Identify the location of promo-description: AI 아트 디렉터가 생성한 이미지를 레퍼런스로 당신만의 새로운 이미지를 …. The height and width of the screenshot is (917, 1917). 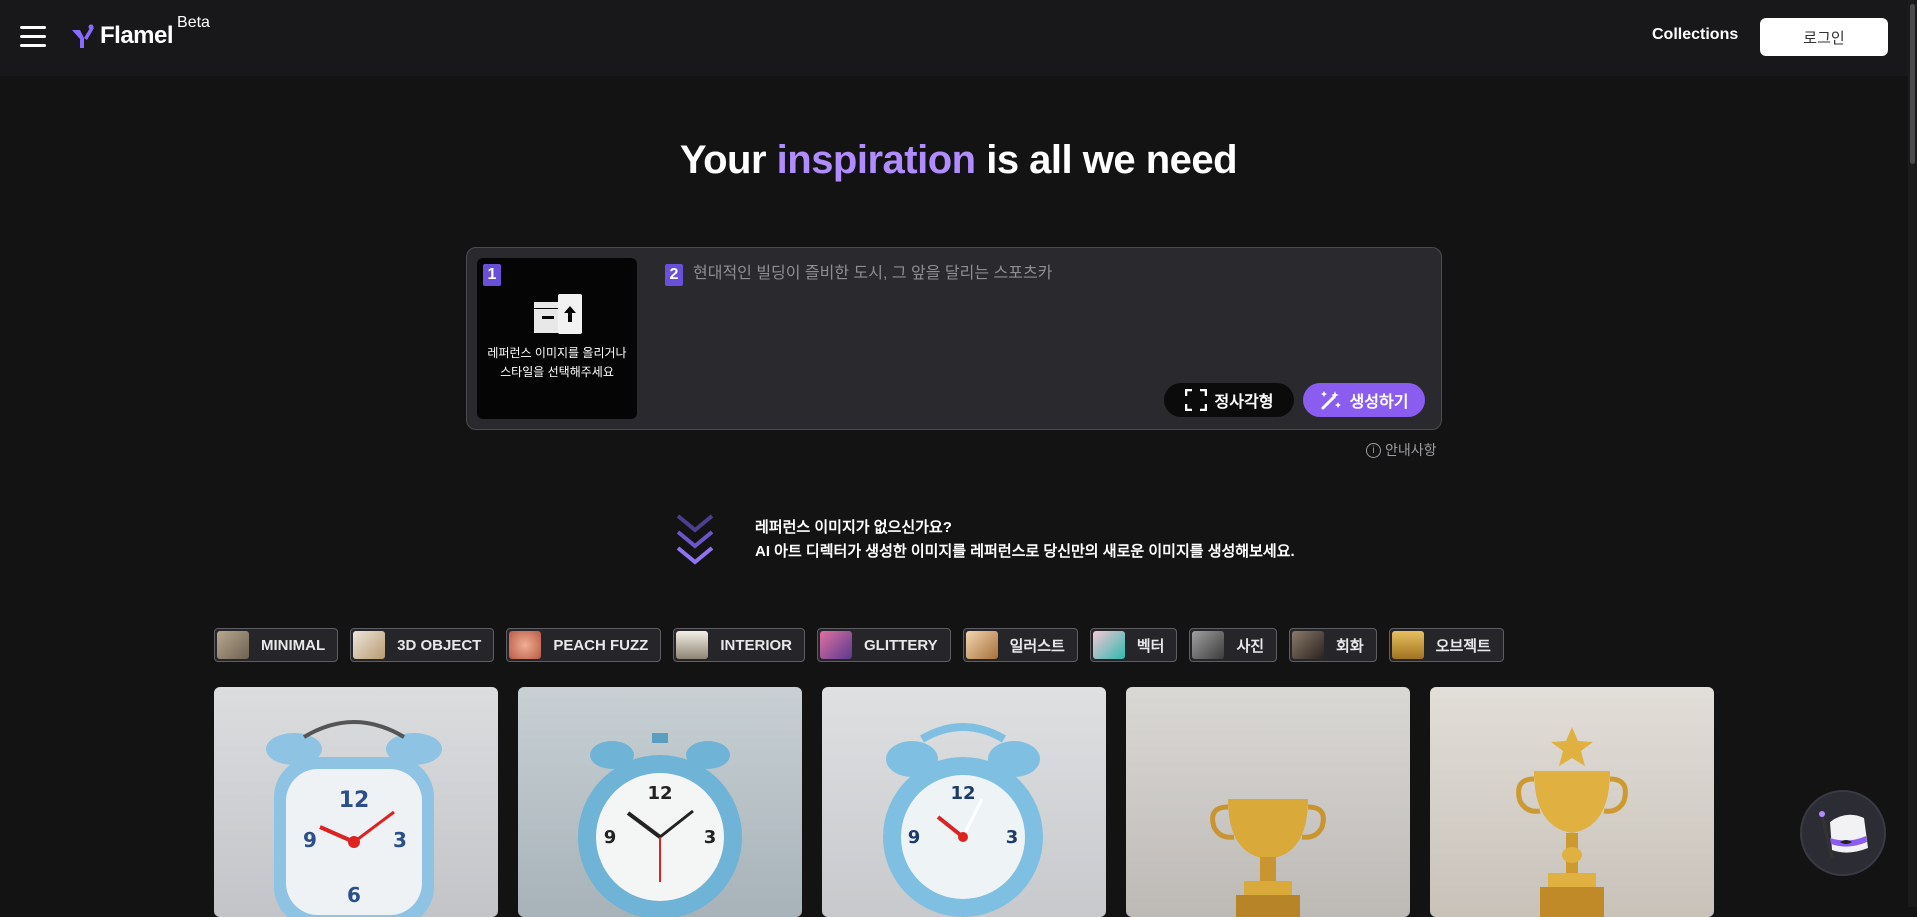
(1025, 551).